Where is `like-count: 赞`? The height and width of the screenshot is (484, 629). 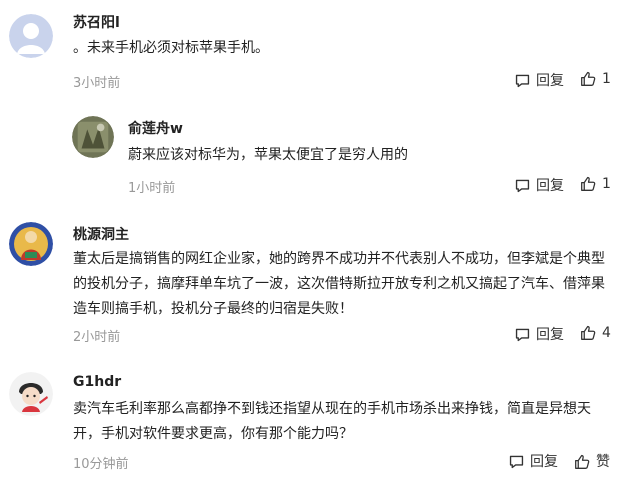
like-count: 赞 is located at coordinates (603, 462).